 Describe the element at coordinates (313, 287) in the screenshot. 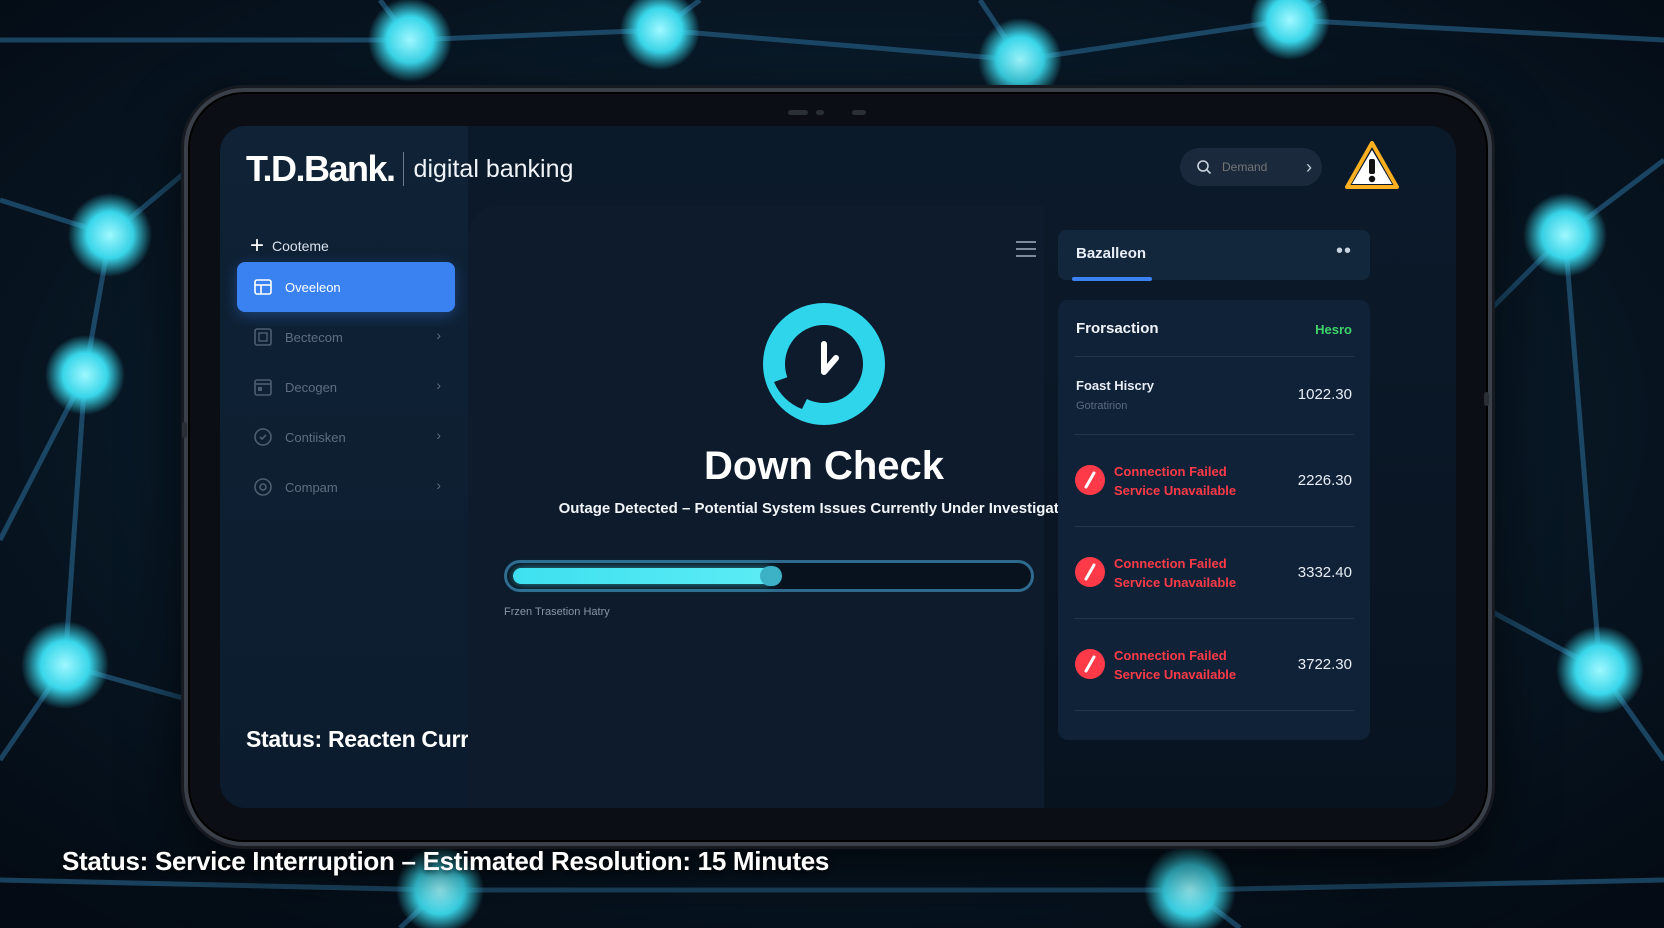

I see `sidebar-item-label: Oveeleon` at that location.